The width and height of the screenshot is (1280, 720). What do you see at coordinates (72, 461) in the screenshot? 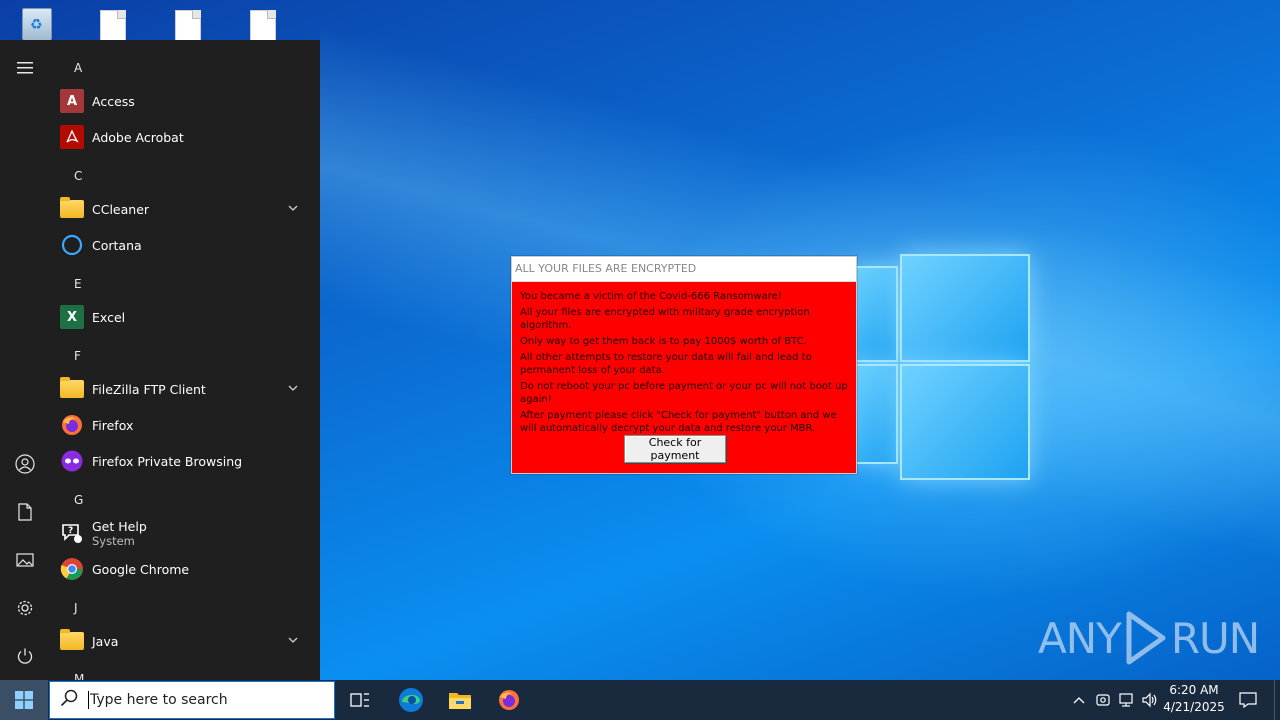
I see `firefox-private-icon` at bounding box center [72, 461].